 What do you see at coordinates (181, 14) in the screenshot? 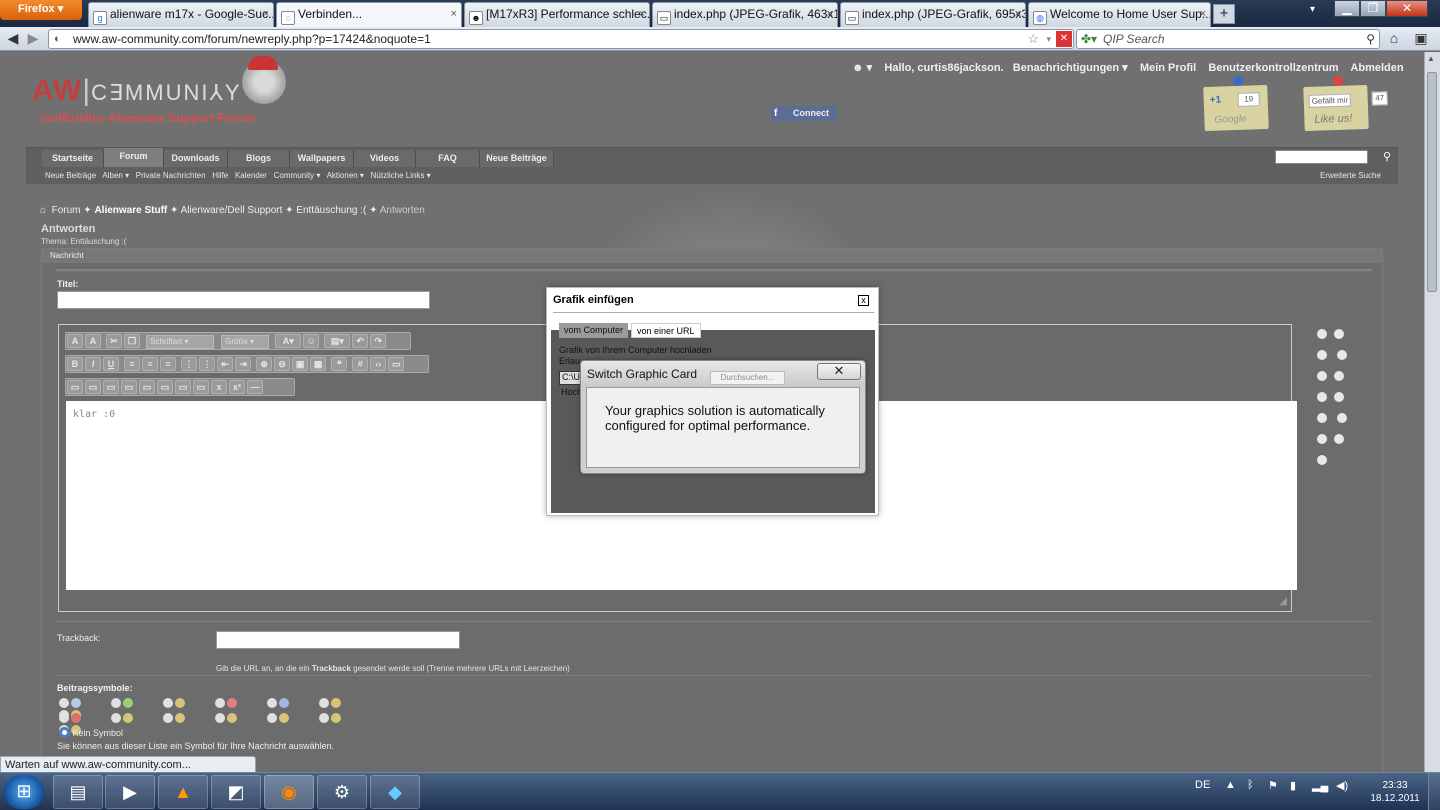
I see `tab-google-search: g alienware m17x - Google-Suc... ×` at bounding box center [181, 14].